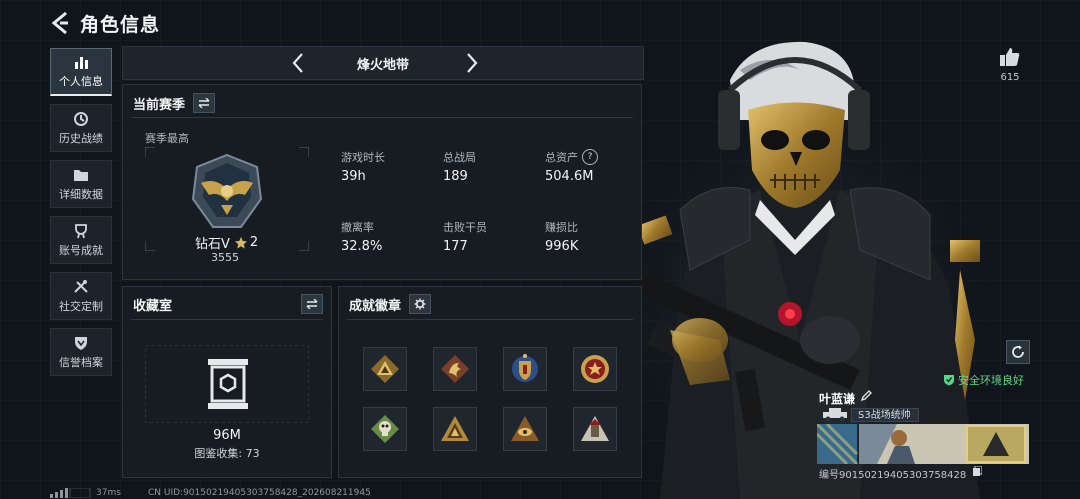 The width and height of the screenshot is (1080, 499). What do you see at coordinates (835, 415) in the screenshot?
I see `vehicle-icon` at bounding box center [835, 415].